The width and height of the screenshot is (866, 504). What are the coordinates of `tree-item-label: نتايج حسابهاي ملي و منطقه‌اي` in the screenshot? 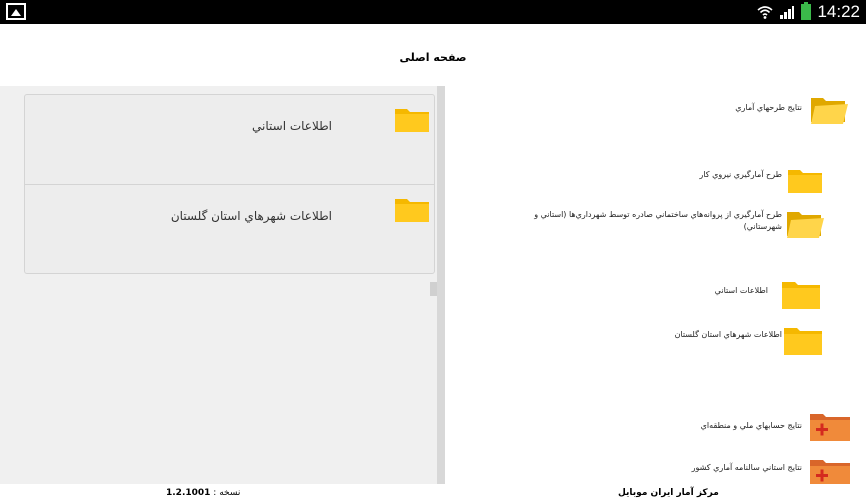 It's located at (751, 425).